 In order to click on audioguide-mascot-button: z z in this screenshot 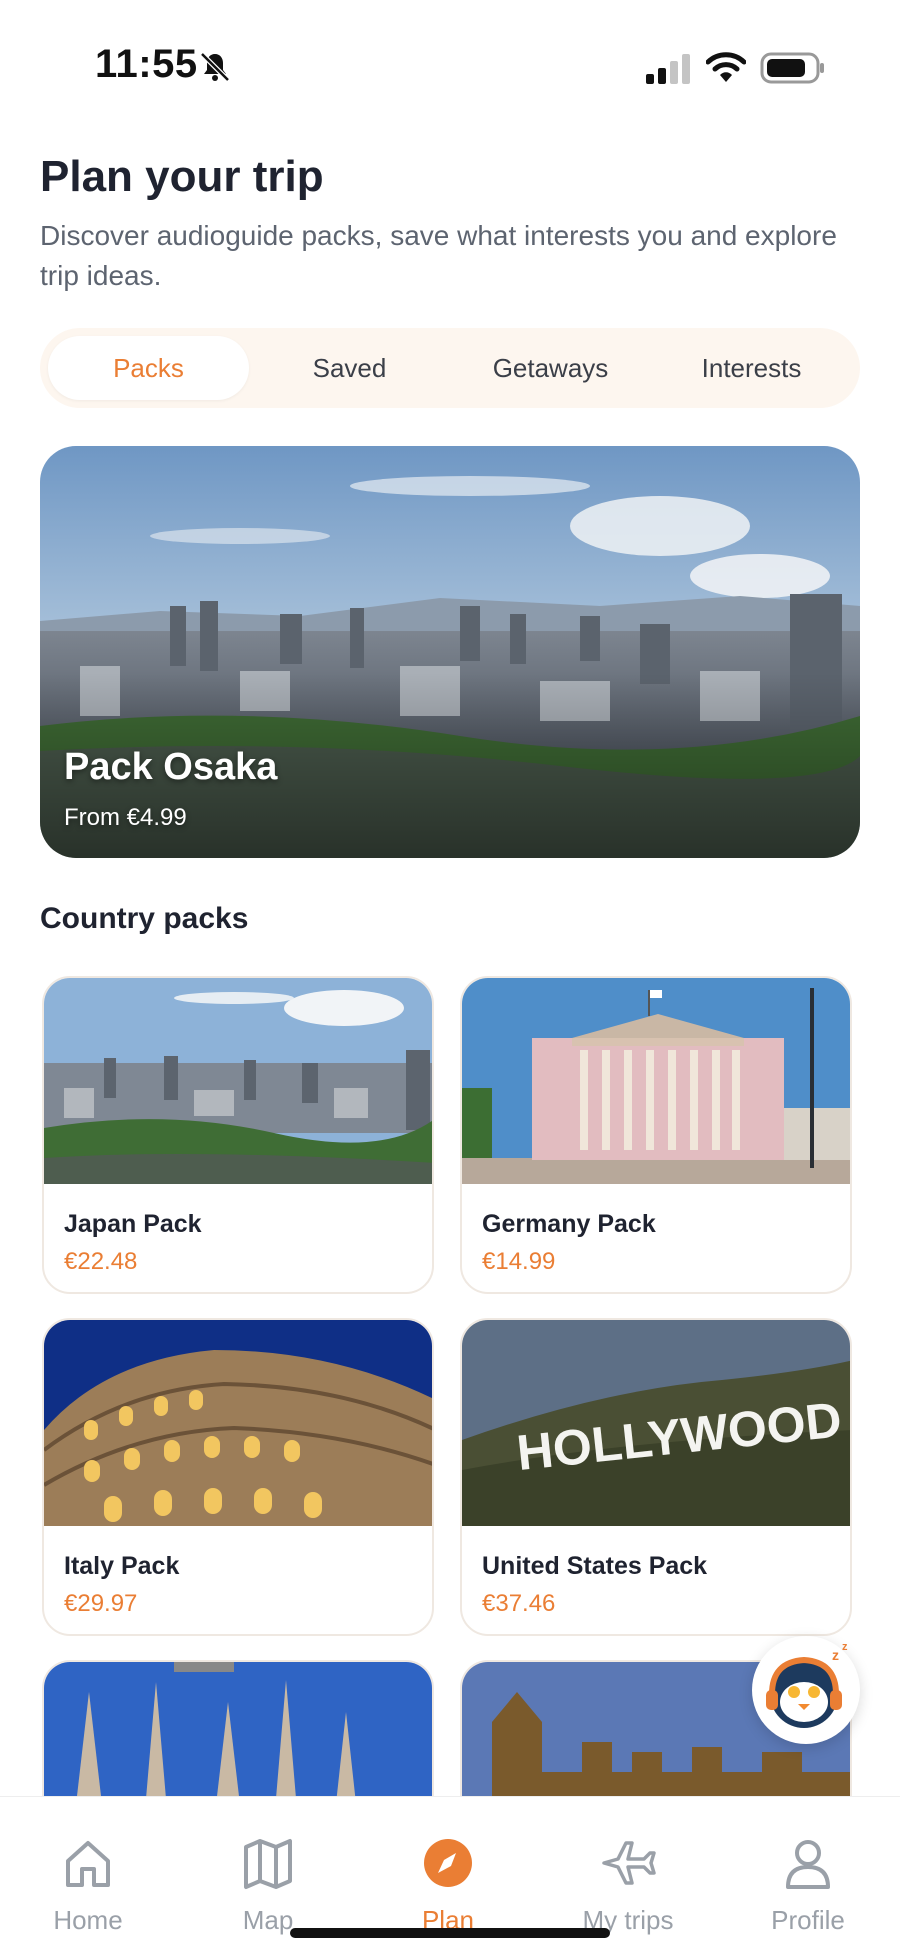, I will do `click(806, 1690)`.